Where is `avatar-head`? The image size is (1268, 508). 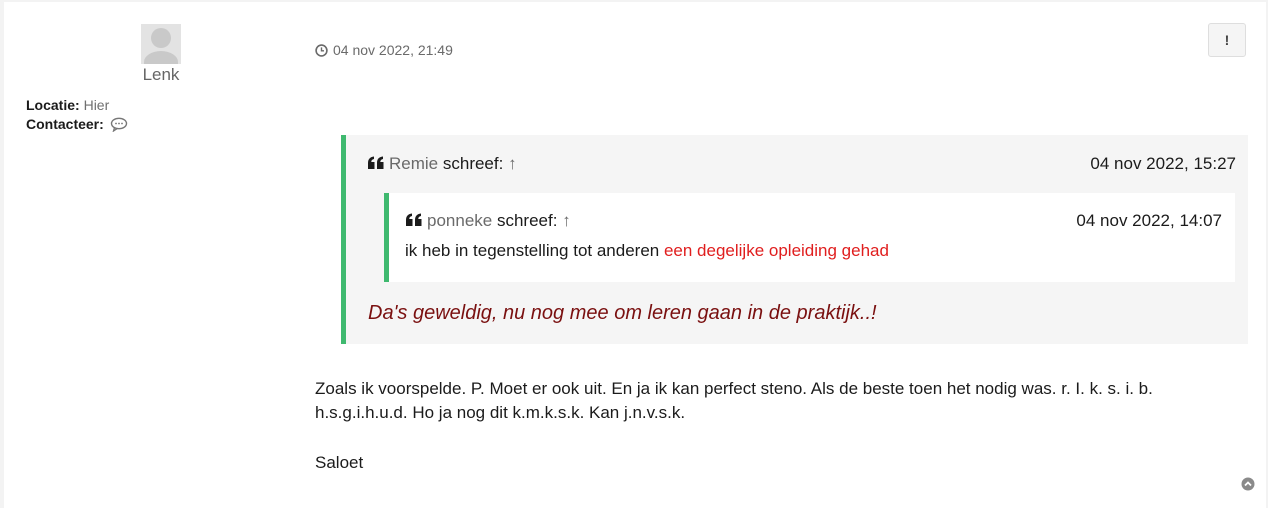 avatar-head is located at coordinates (161, 38).